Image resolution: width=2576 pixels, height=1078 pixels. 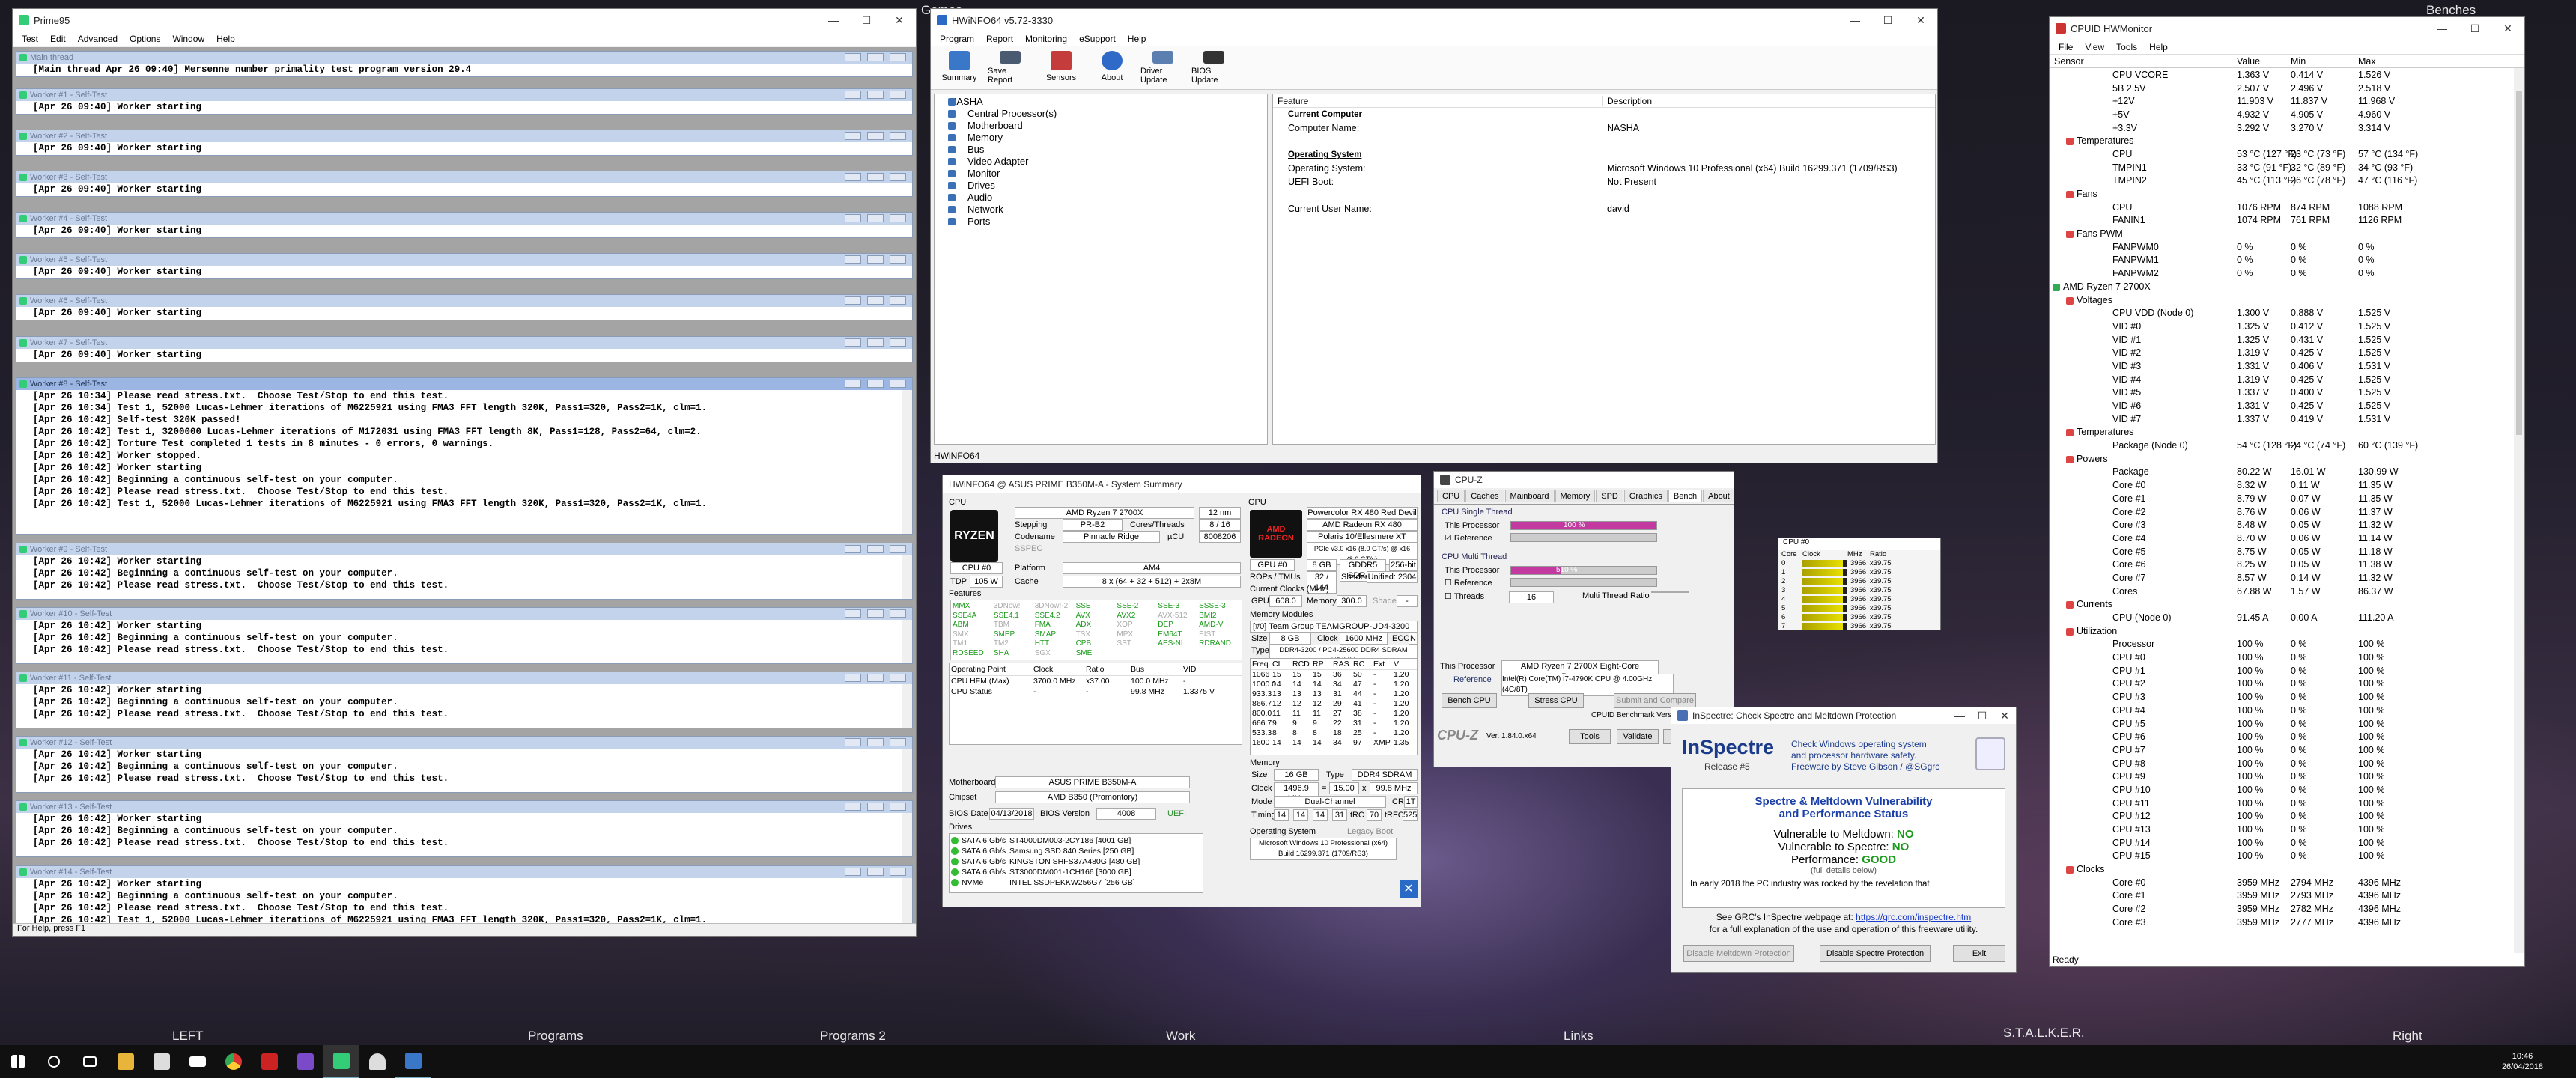 What do you see at coordinates (1112, 68) in the screenshot?
I see `about-button: About` at bounding box center [1112, 68].